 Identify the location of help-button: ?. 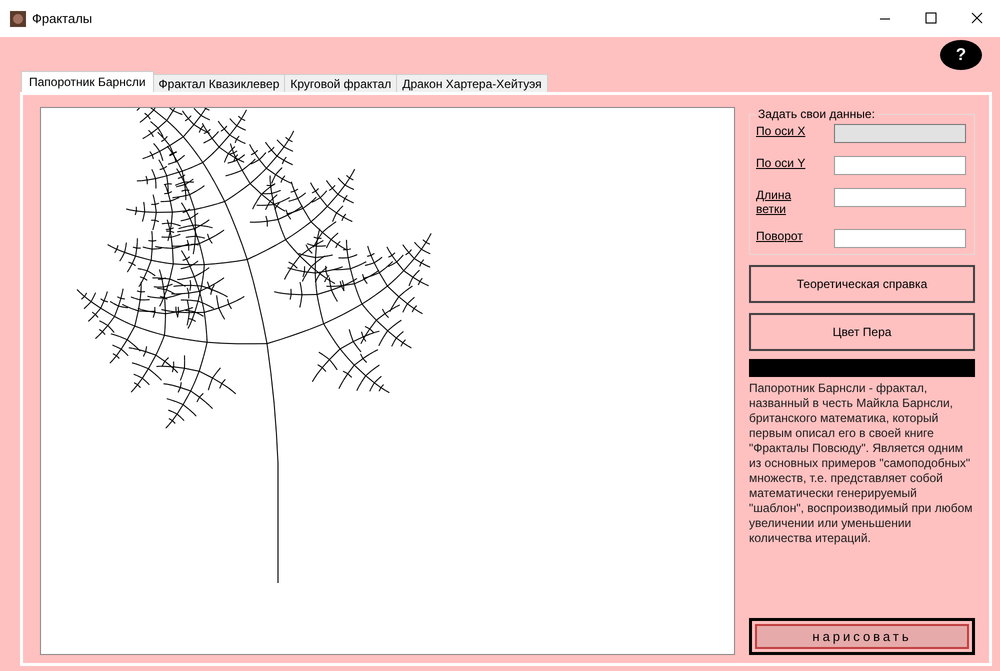
(961, 55).